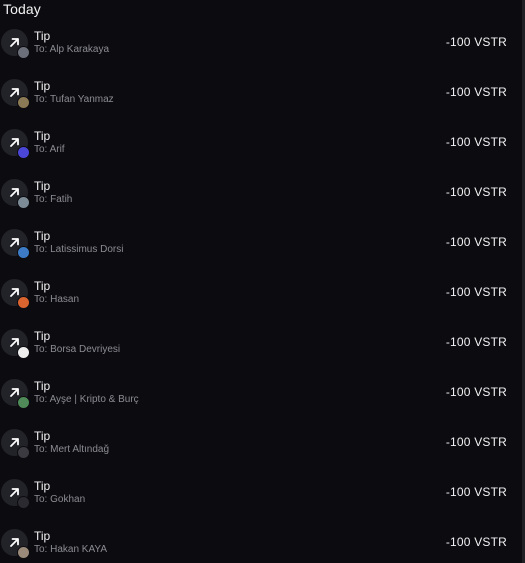 The image size is (525, 563). I want to click on transaction-row: Tip To: Ayşe | Kripto & Burç -100 VSTR, so click(262, 397).